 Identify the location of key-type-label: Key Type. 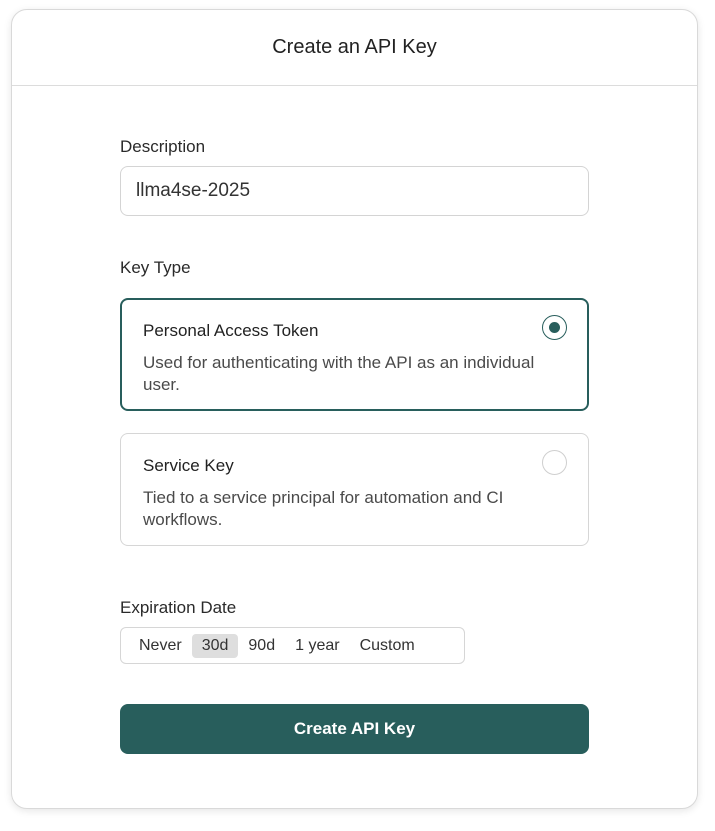
(155, 267).